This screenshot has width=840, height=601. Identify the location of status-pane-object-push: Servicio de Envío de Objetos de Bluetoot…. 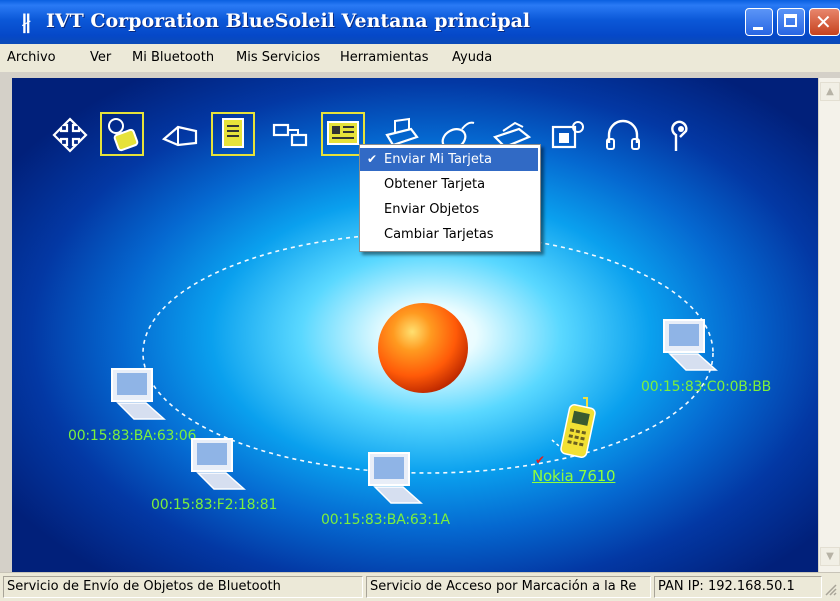
(183, 587).